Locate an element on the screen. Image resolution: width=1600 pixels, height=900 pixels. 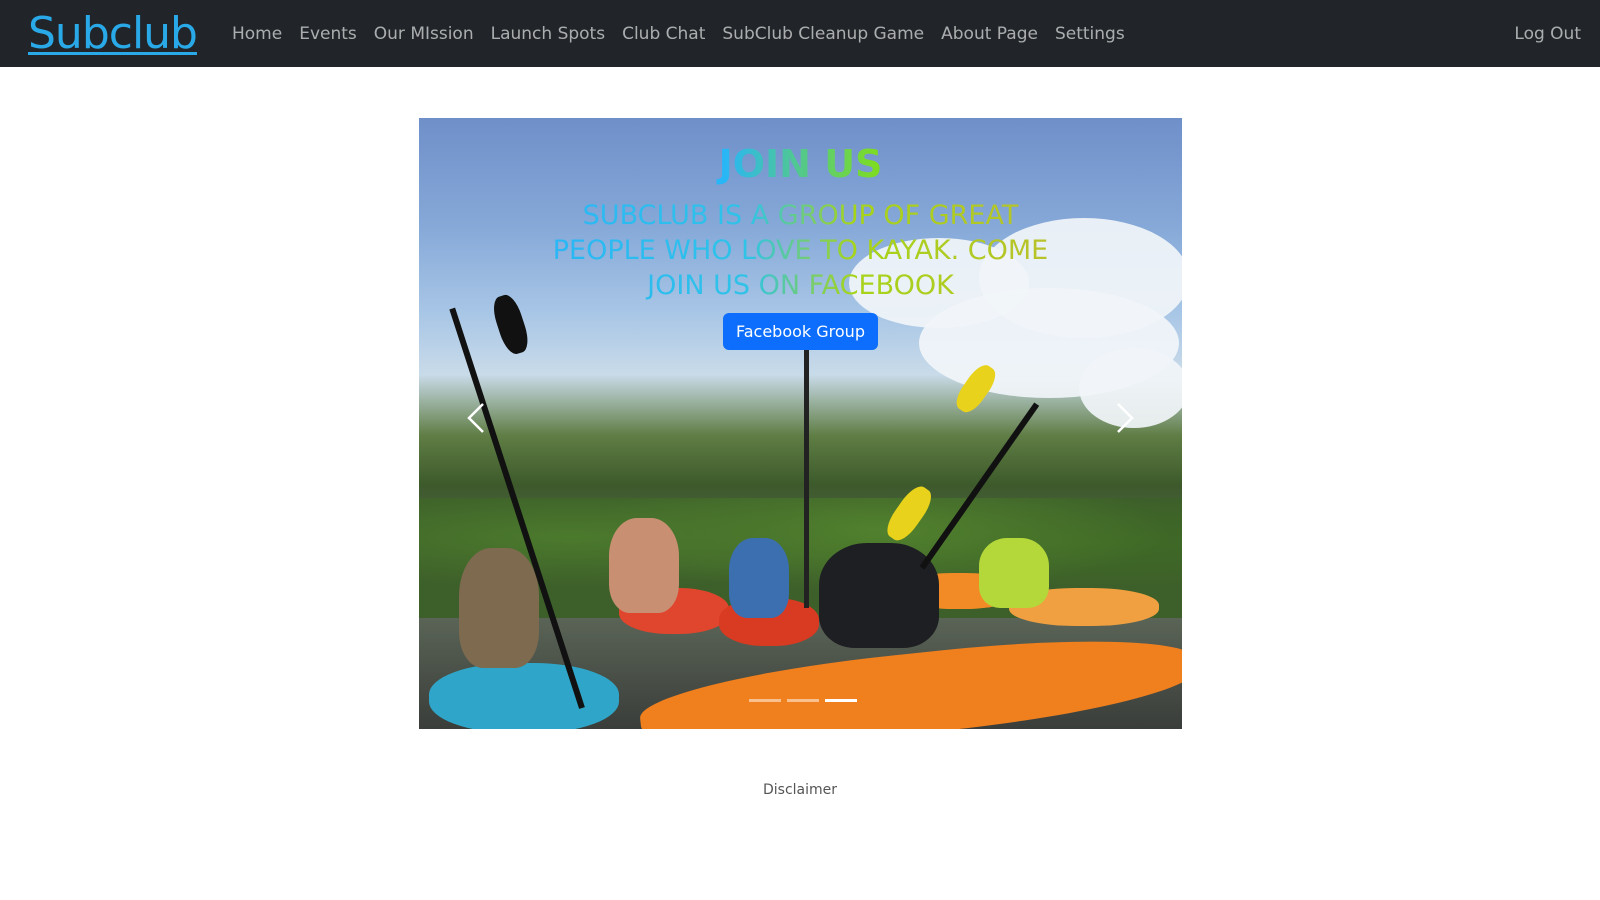
nav-link-cleanup-game: SubClub Cleanup Game is located at coordinates (823, 34).